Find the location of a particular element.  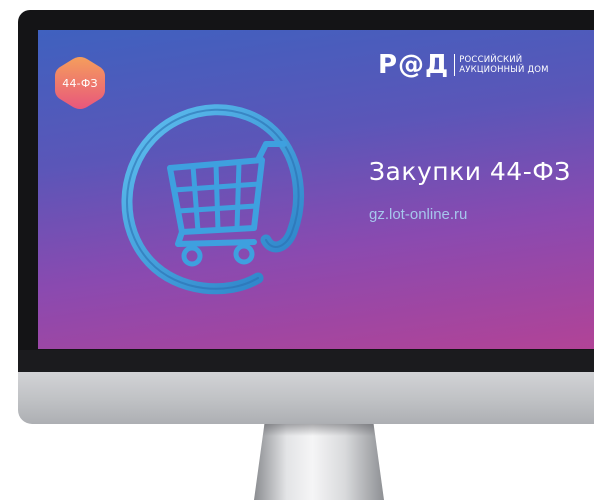

logo-text: РОССИЙСКИЙ АУКЦИОННЫЙ ДОМ is located at coordinates (504, 65).